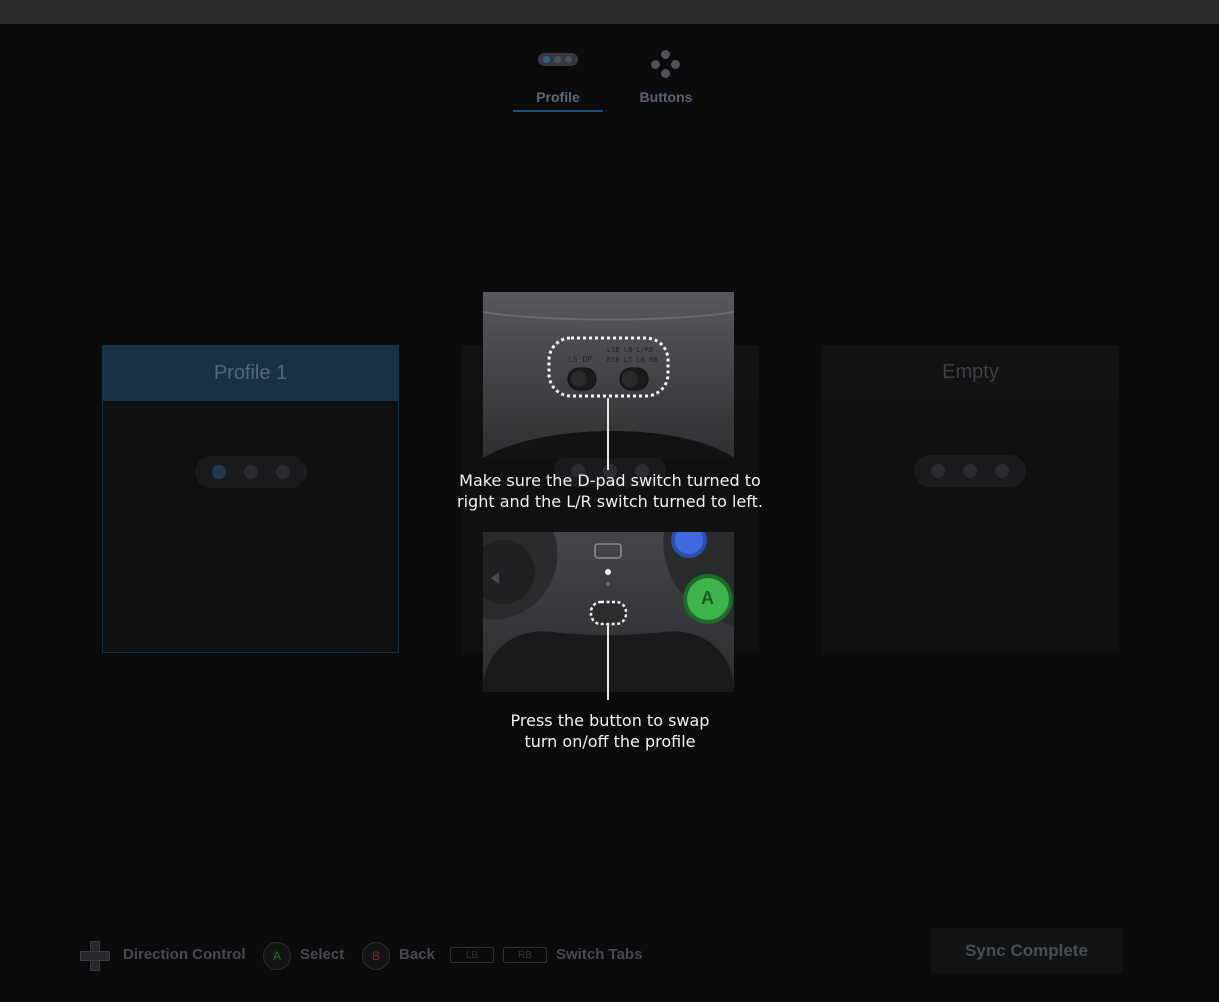 This screenshot has width=1219, height=1002. Describe the element at coordinates (599, 954) in the screenshot. I see `switch-tabs-label: Switch Tabs` at that location.